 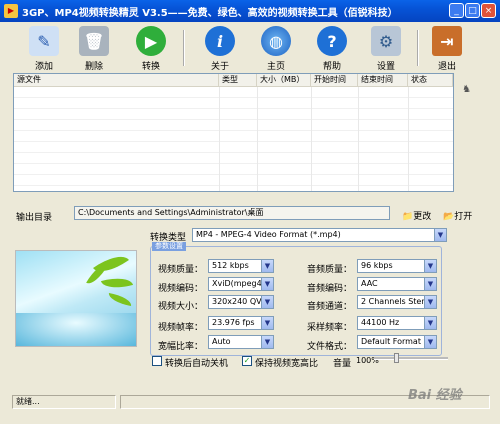 I want to click on video-fps-value: 23.976 fps, so click(x=233, y=322).